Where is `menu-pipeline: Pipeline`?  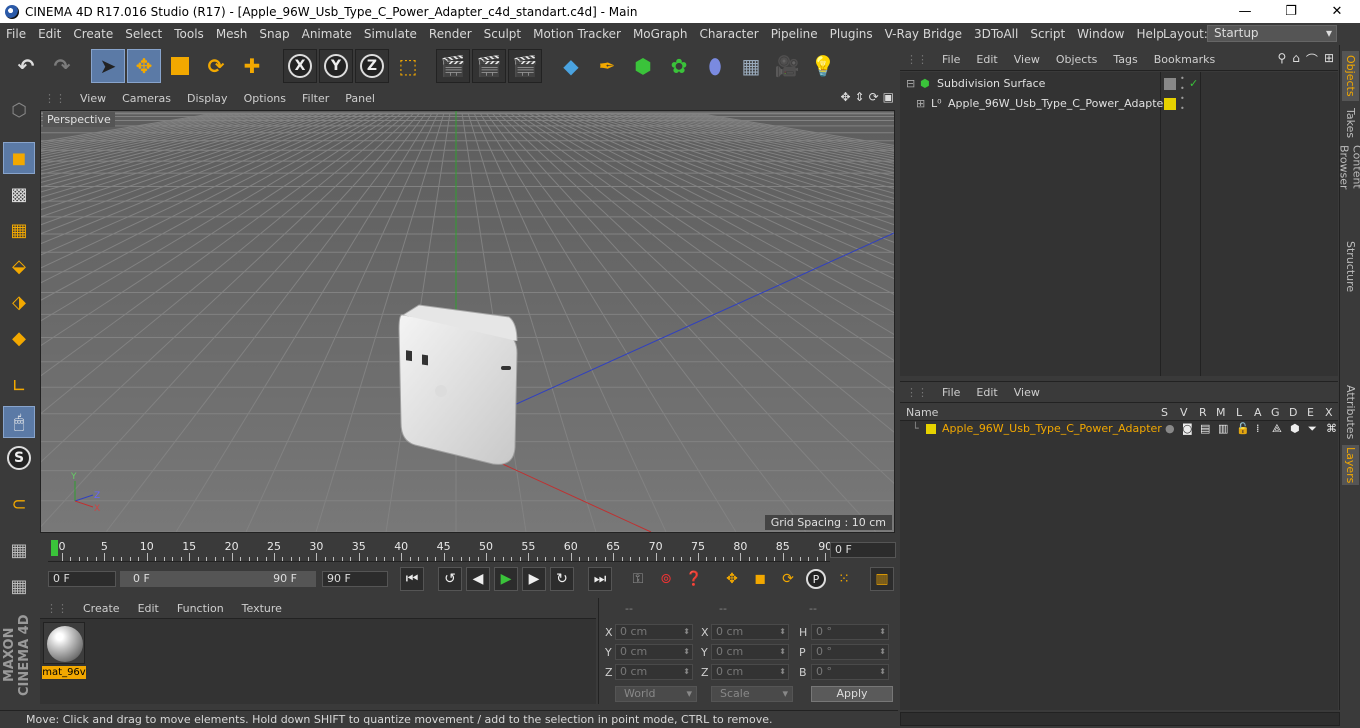 menu-pipeline: Pipeline is located at coordinates (794, 34).